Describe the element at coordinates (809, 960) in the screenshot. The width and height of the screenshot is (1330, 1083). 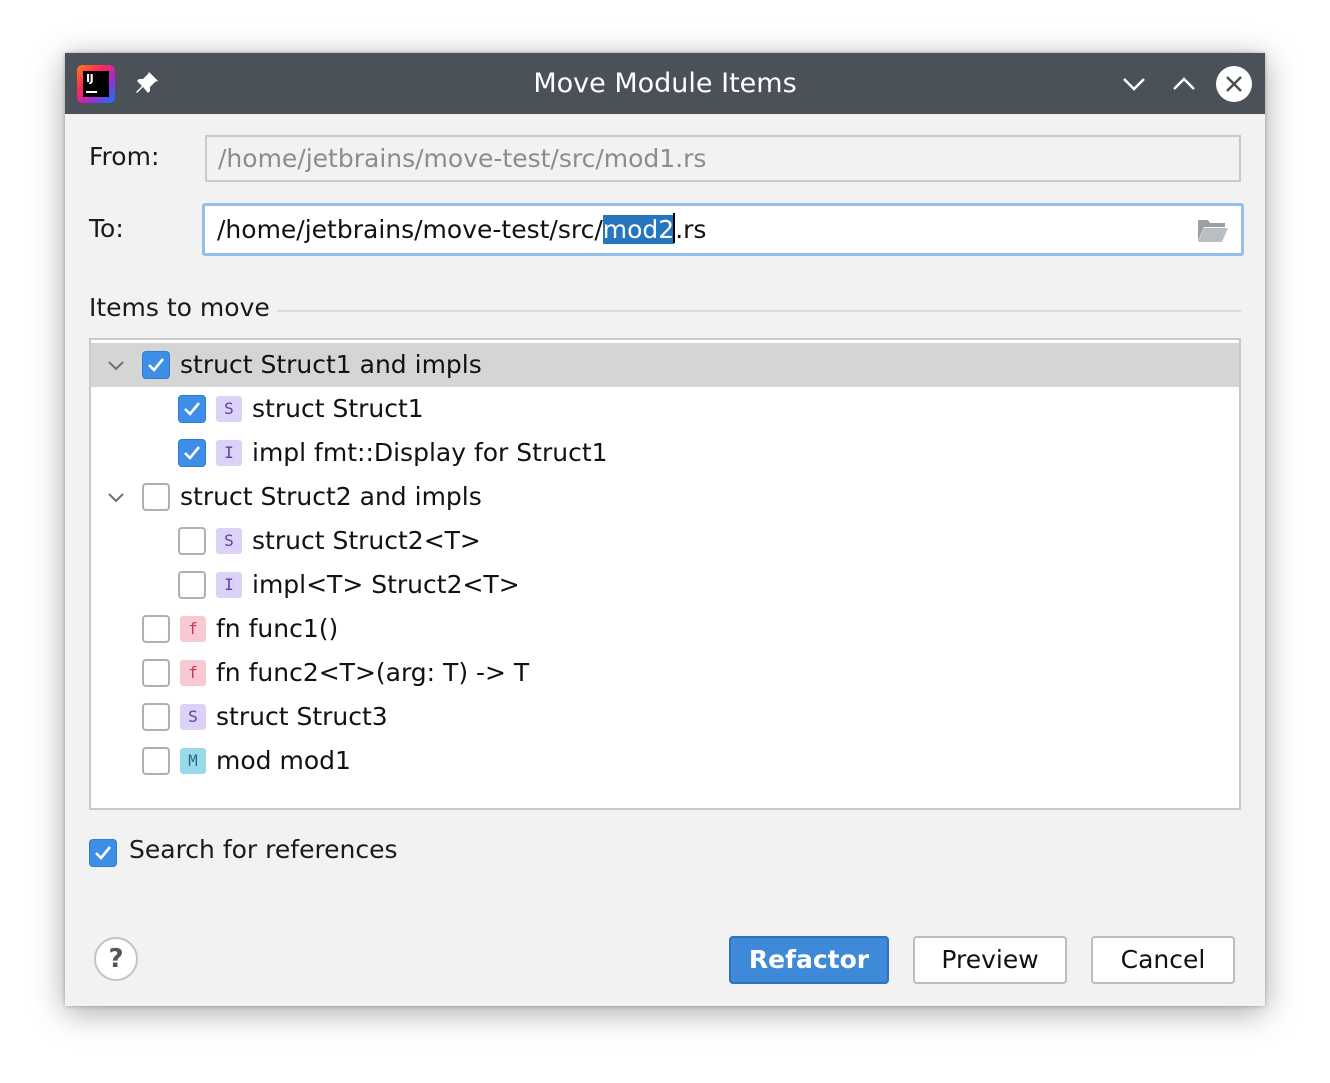
I see `refactor-button: Refactor` at that location.